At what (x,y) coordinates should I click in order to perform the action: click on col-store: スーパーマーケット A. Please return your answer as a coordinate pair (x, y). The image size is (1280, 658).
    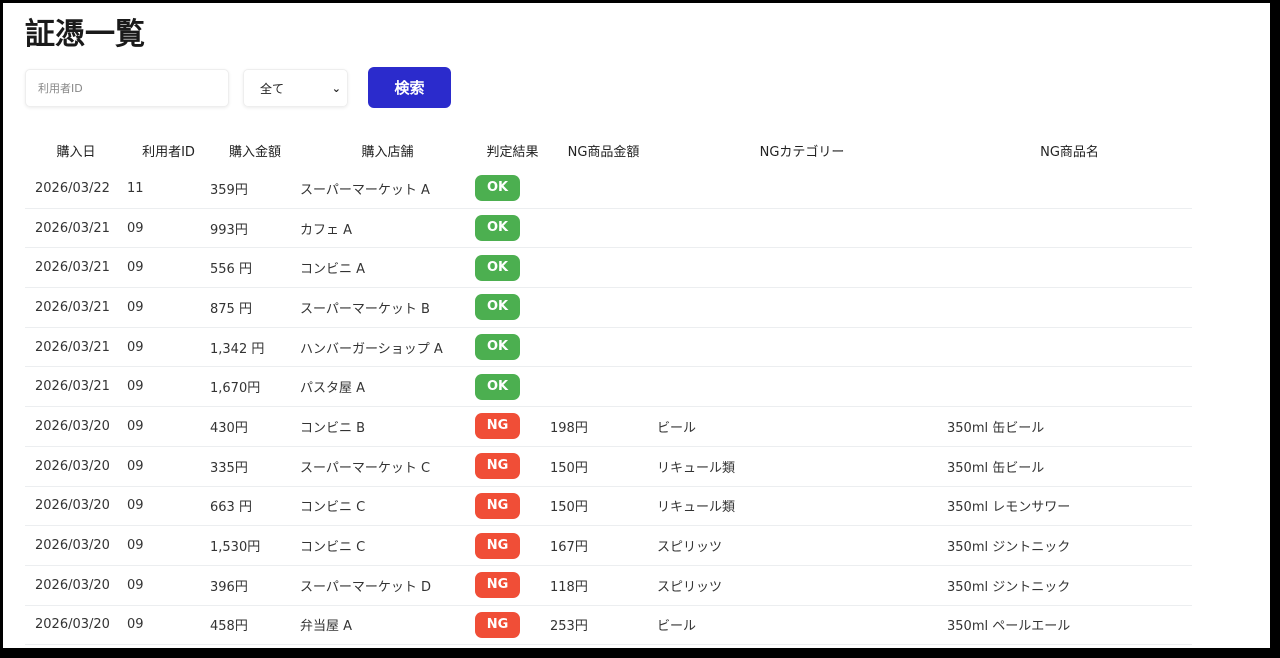
    Looking at the image, I should click on (365, 190).